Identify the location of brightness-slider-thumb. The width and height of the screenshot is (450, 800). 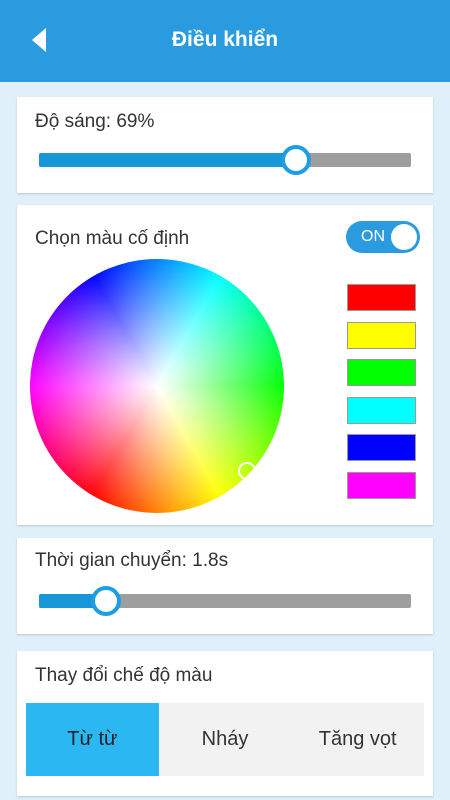
(295, 160).